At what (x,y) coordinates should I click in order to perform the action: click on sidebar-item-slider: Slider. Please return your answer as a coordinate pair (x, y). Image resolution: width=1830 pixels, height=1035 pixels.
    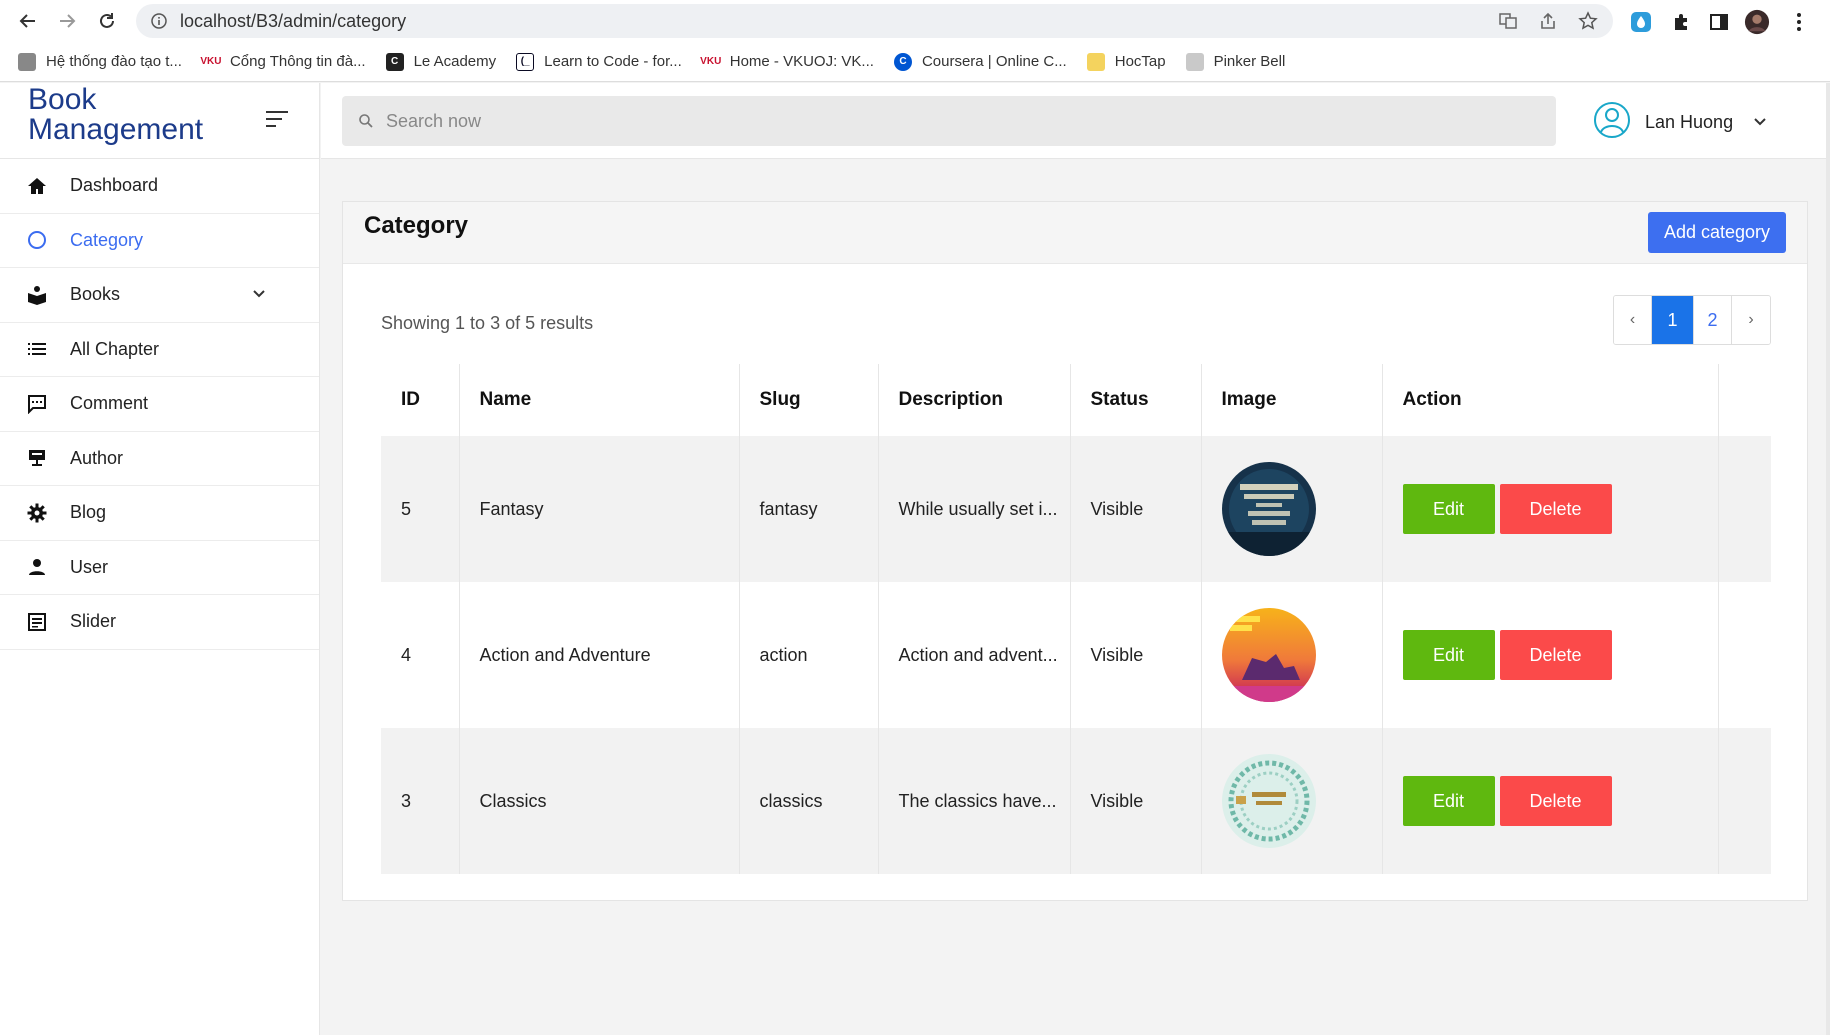
    Looking at the image, I should click on (159, 622).